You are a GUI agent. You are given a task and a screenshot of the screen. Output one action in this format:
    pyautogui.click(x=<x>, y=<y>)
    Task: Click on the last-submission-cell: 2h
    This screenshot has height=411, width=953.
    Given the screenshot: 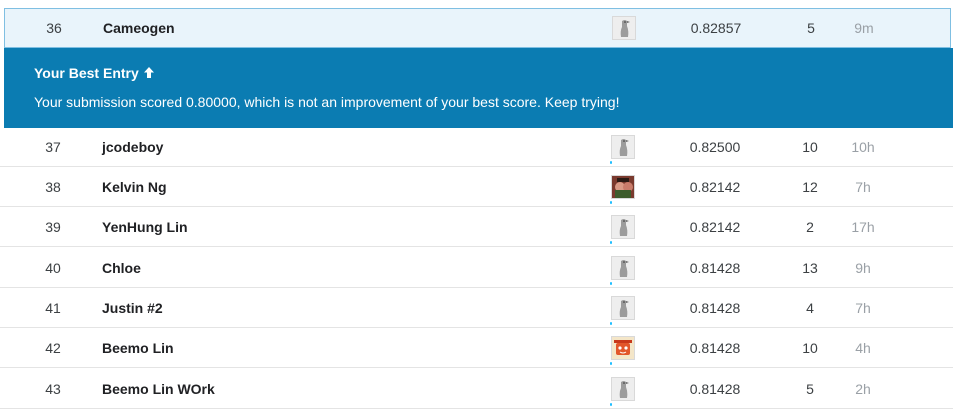 What is the action you would take?
    pyautogui.click(x=863, y=388)
    